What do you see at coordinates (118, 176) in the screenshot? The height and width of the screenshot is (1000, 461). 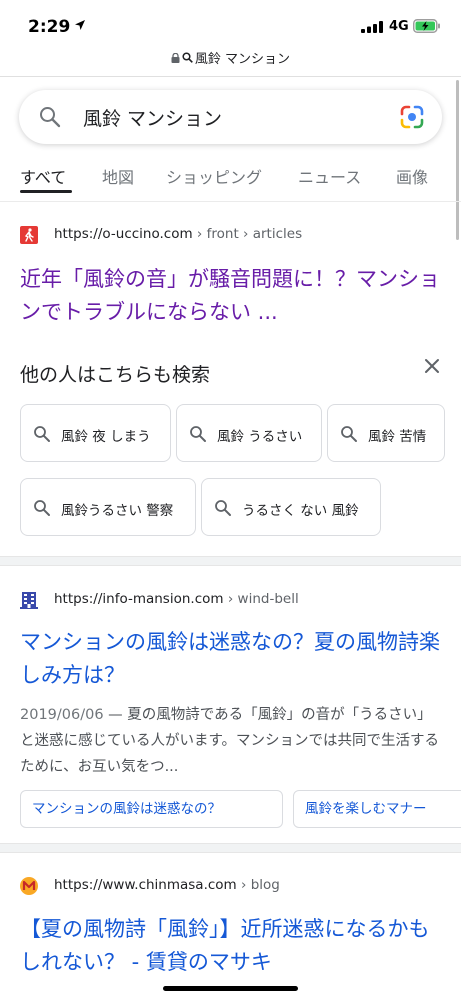 I see `tab-maps: 地図` at bounding box center [118, 176].